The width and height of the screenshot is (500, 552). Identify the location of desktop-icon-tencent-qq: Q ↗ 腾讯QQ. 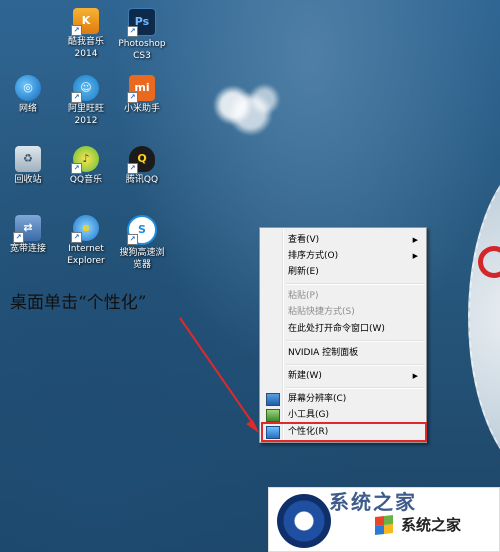
(142, 166).